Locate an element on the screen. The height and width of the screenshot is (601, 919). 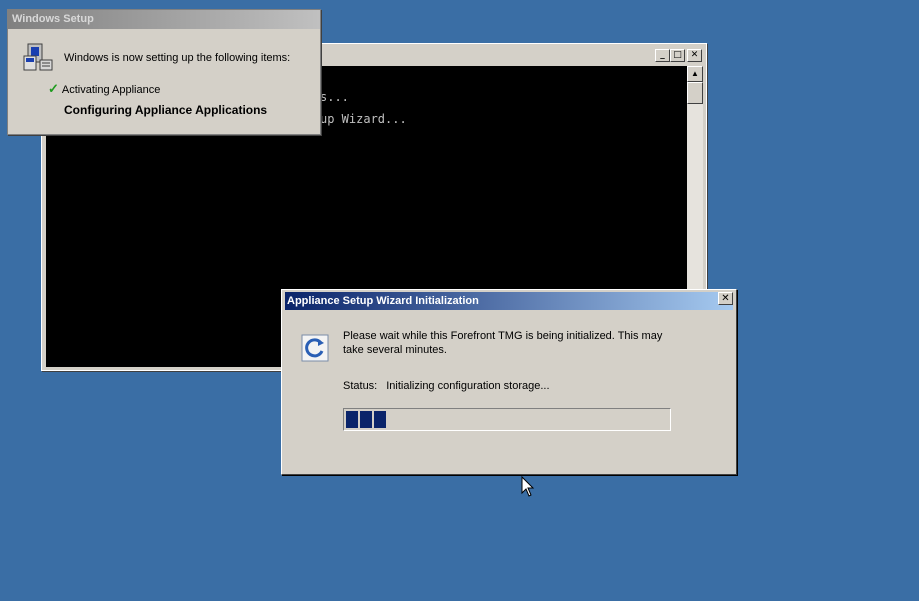
wizard-message-line: take several minutes. is located at coordinates (395, 350).